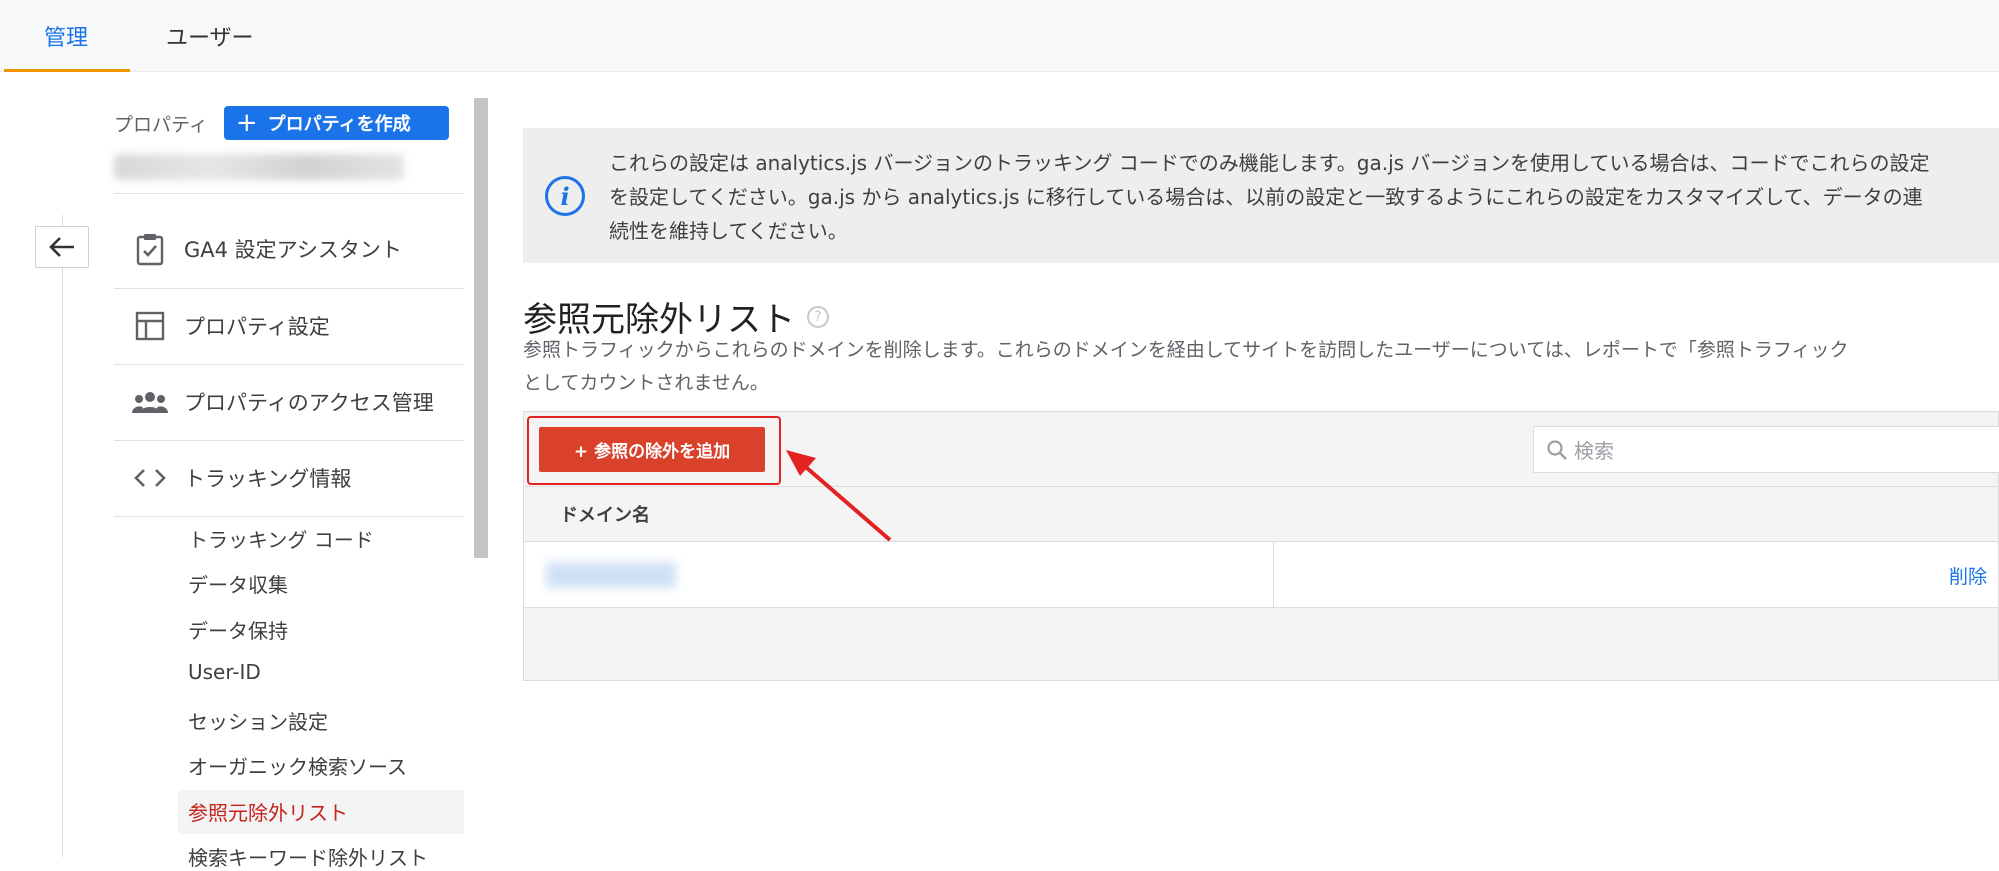 This screenshot has width=1999, height=871. Describe the element at coordinates (1261, 449) in the screenshot. I see `table-toolbar: + 参照の除外を追加 検索` at that location.